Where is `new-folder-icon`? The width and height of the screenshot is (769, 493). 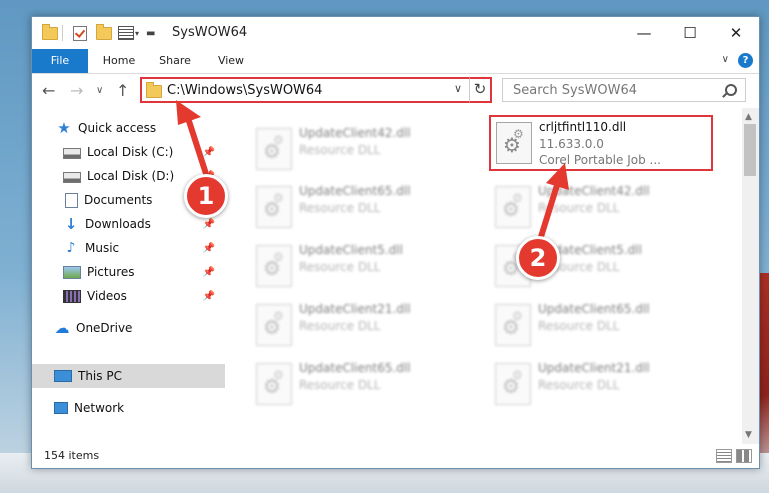
new-folder-icon is located at coordinates (104, 32).